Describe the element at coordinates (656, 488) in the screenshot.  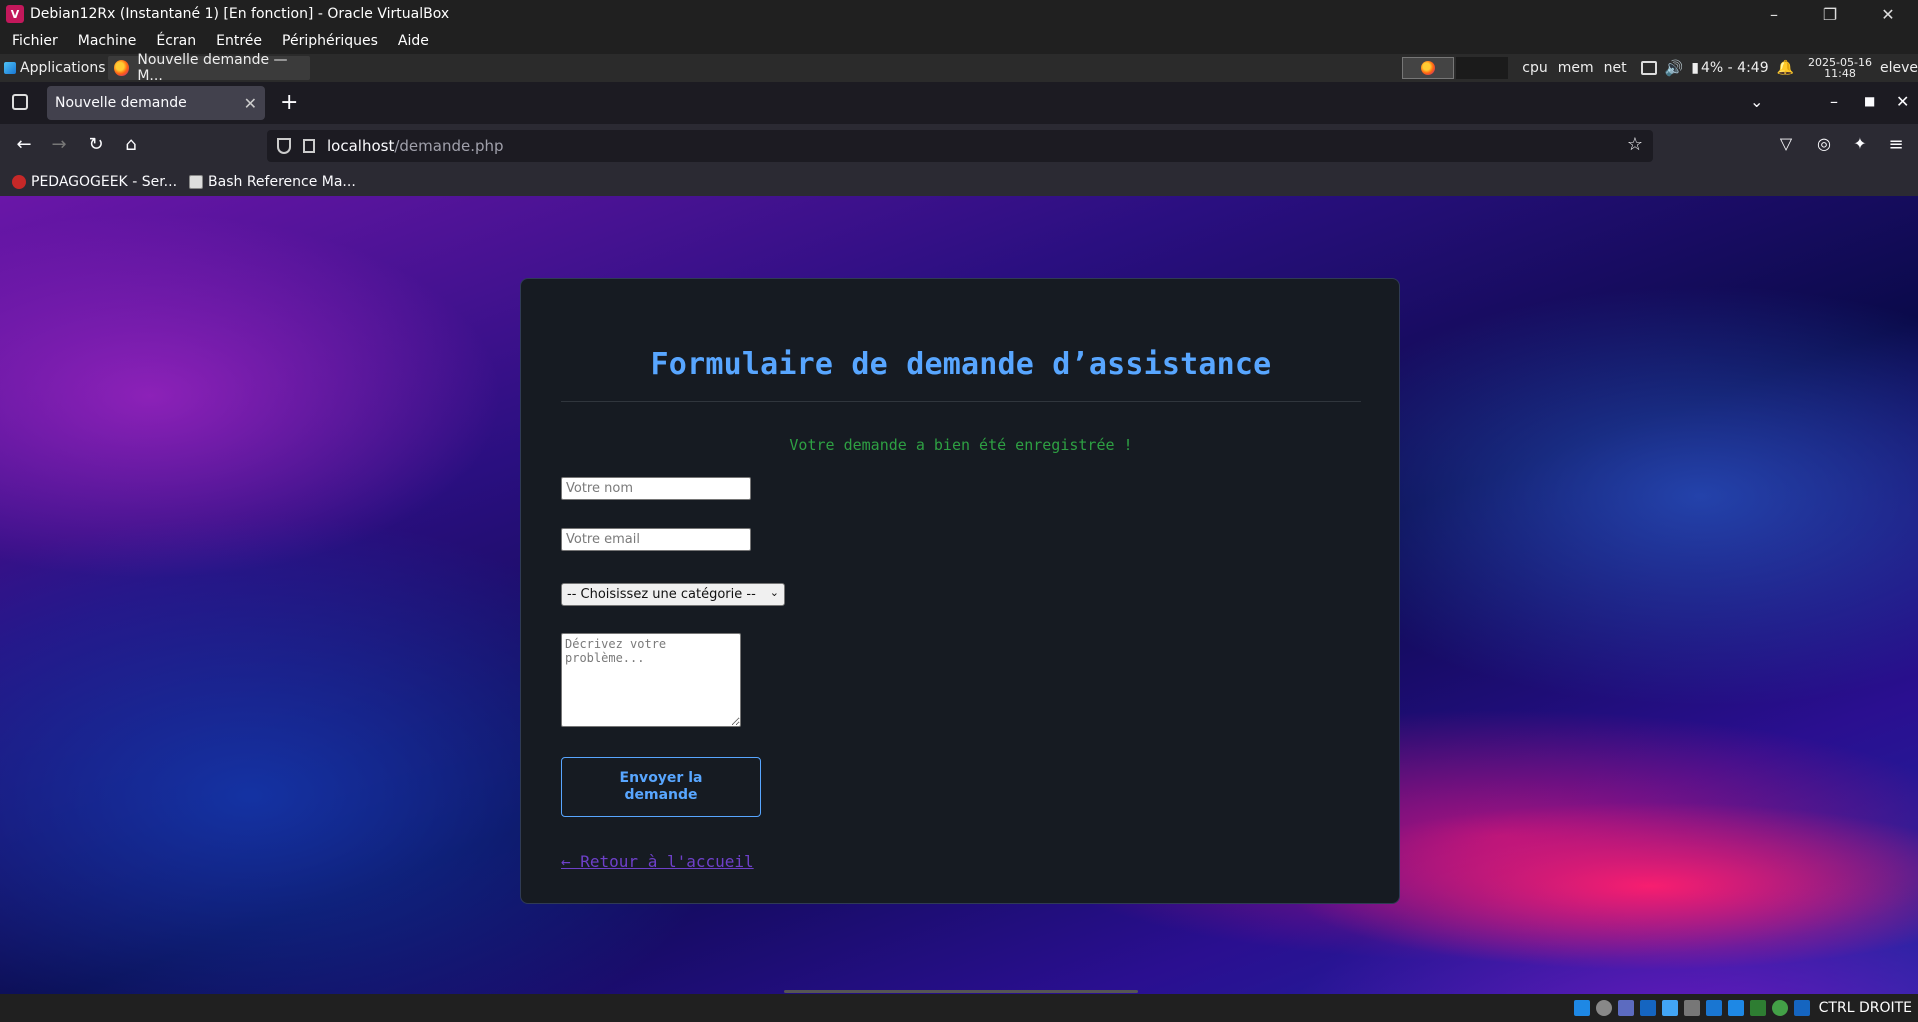
I see `name-input` at that location.